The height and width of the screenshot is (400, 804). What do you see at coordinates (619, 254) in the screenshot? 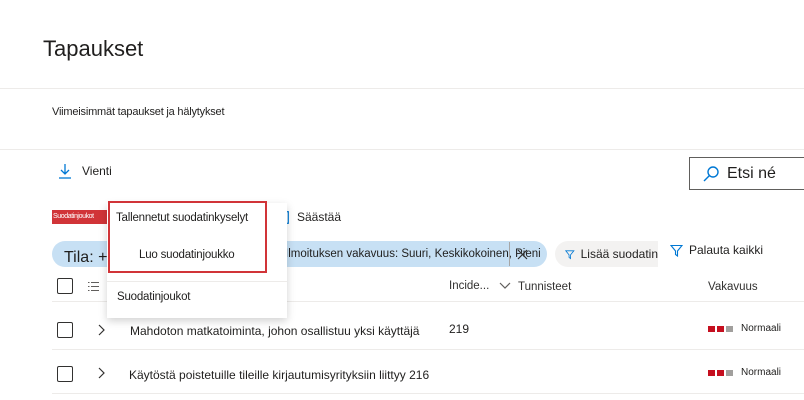
I see `add-filter-label: Lisää suodatin` at bounding box center [619, 254].